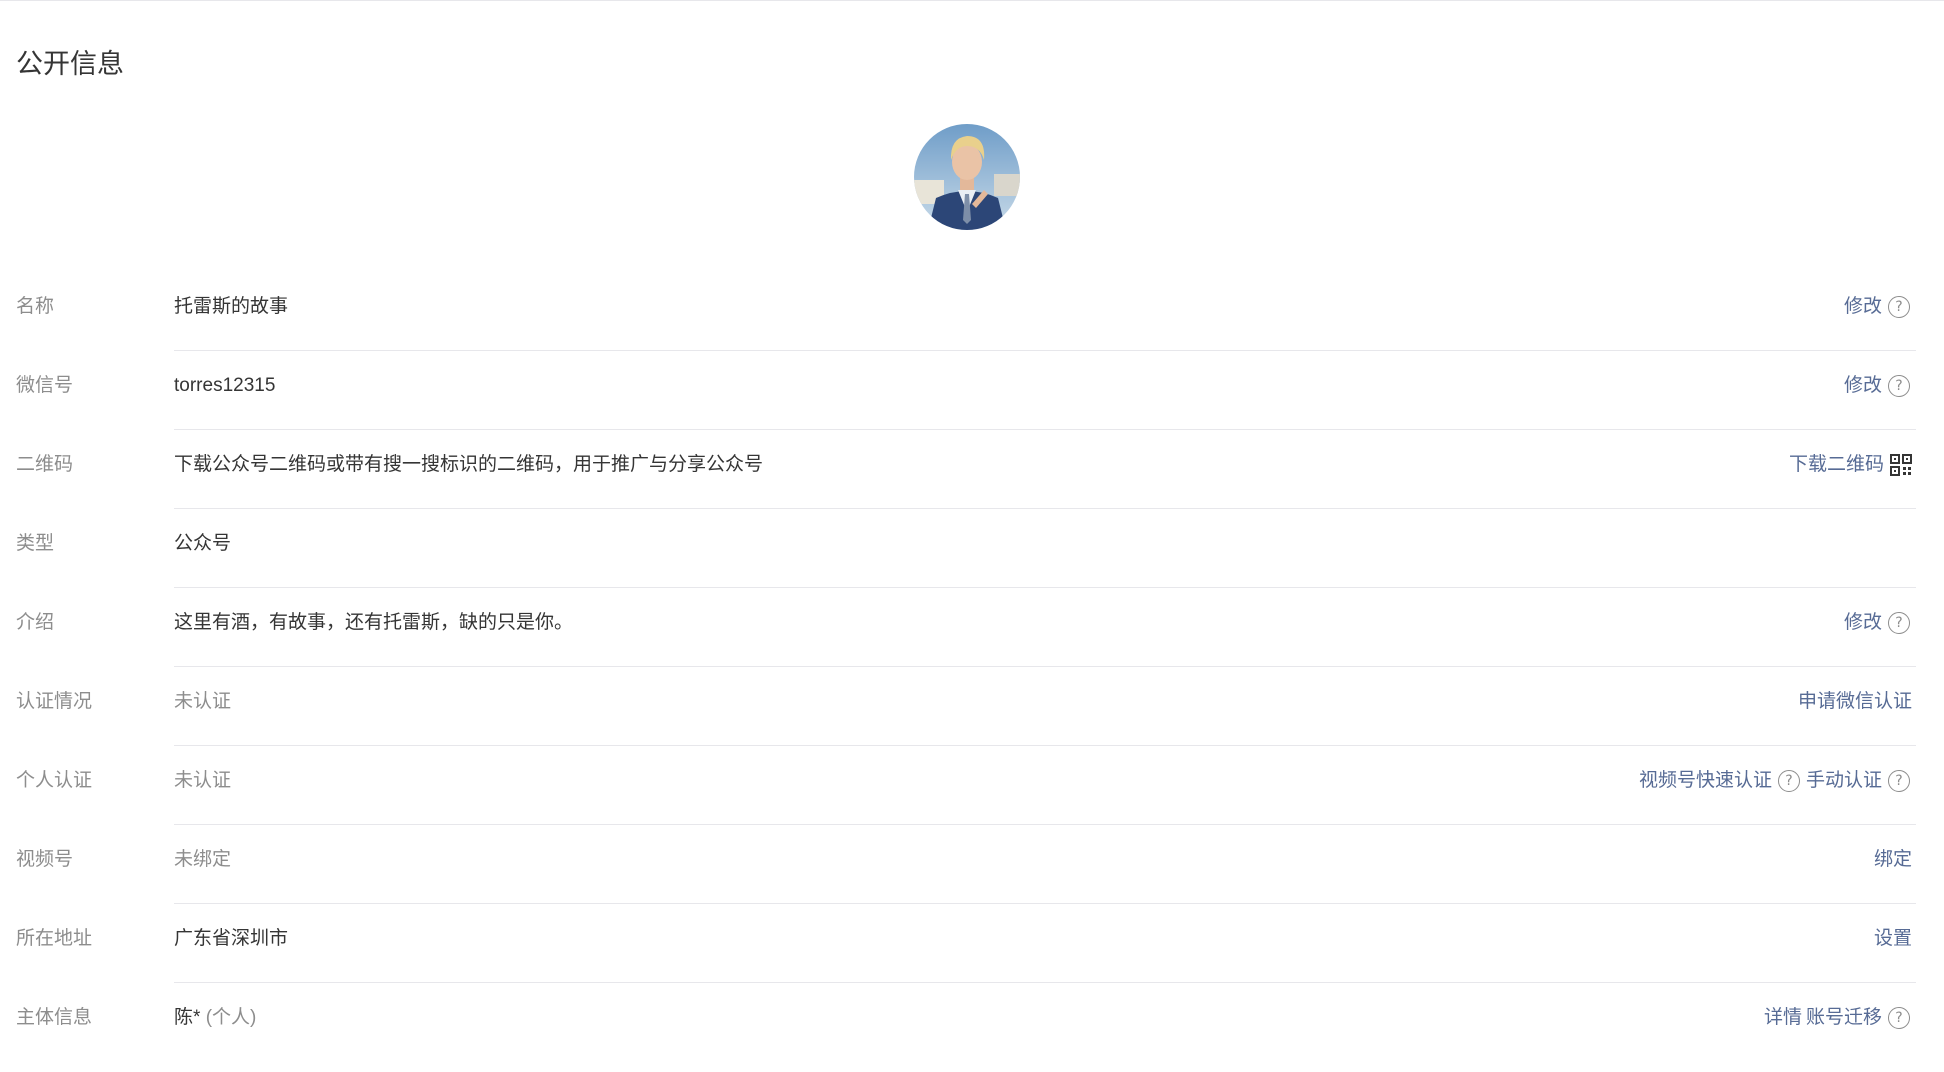 The height and width of the screenshot is (1072, 1944). What do you see at coordinates (35, 622) in the screenshot?
I see `row-label: 介绍` at bounding box center [35, 622].